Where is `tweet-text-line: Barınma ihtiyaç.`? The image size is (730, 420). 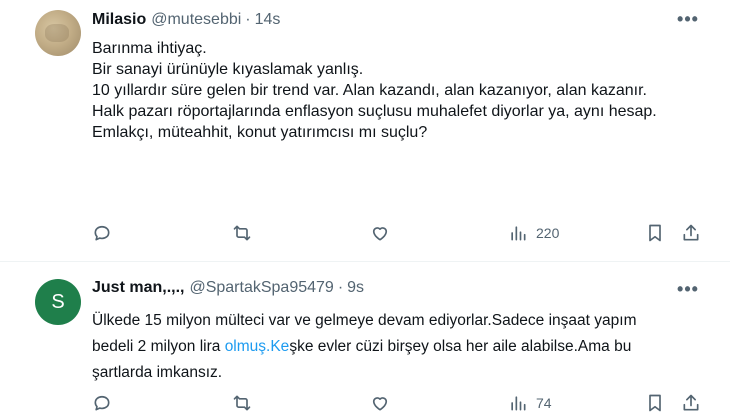 tweet-text-line: Barınma ihtiyaç. is located at coordinates (149, 48).